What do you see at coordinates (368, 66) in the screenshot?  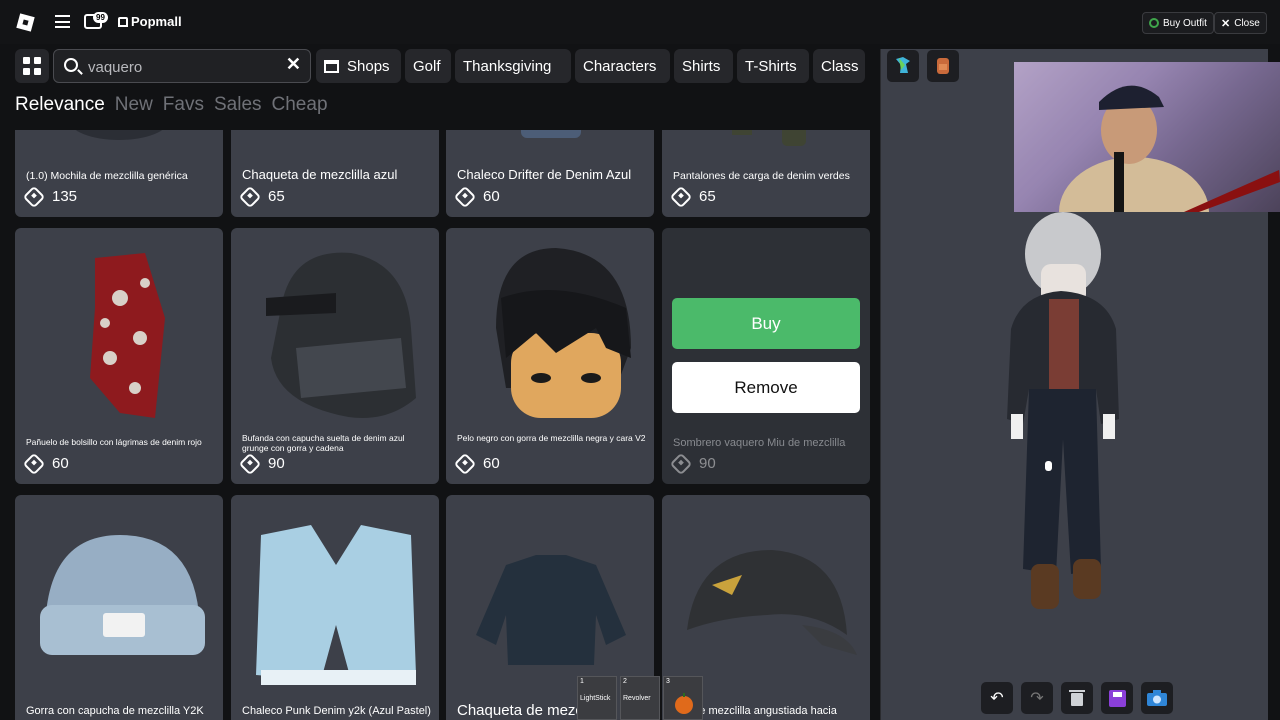 I see `chip-label: Shops` at bounding box center [368, 66].